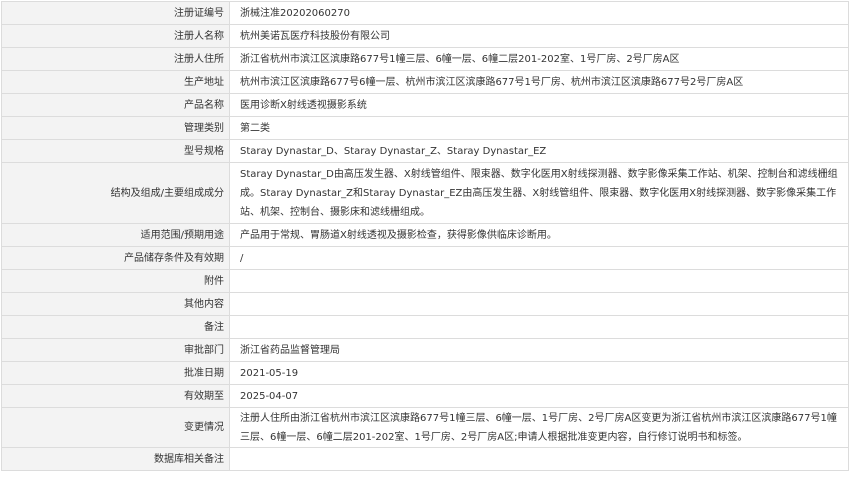 This screenshot has width=850, height=495. Describe the element at coordinates (539, 373) in the screenshot. I see `field-value: 2021-05-19` at that location.